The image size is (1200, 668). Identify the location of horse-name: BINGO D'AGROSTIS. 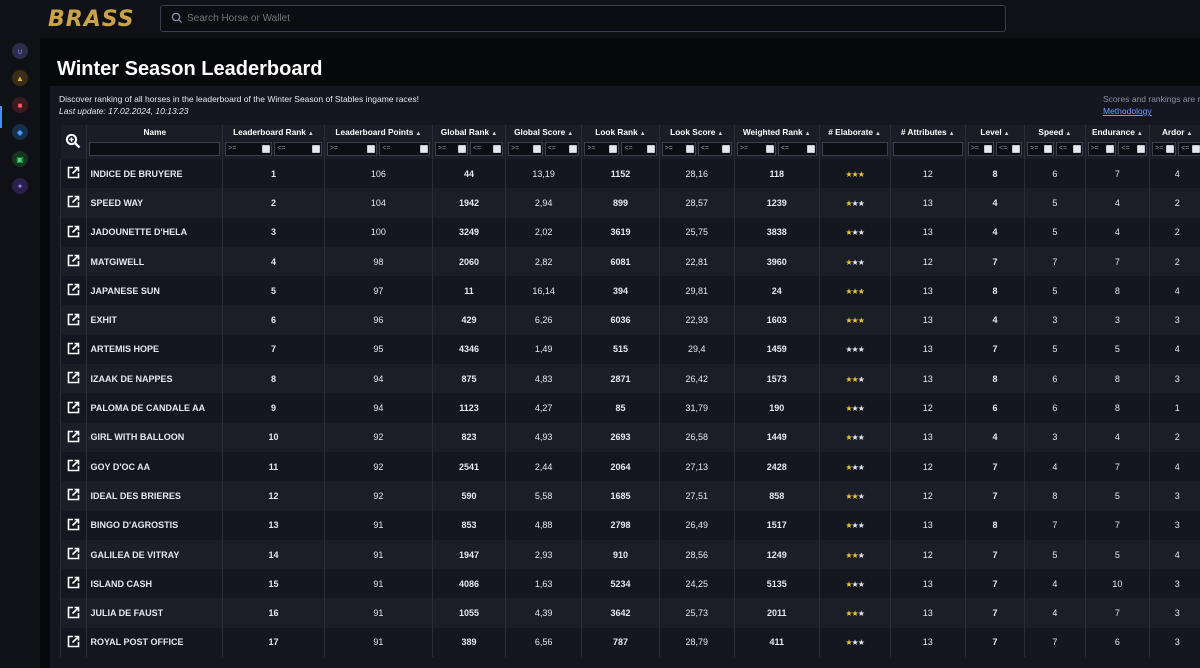
(154, 525).